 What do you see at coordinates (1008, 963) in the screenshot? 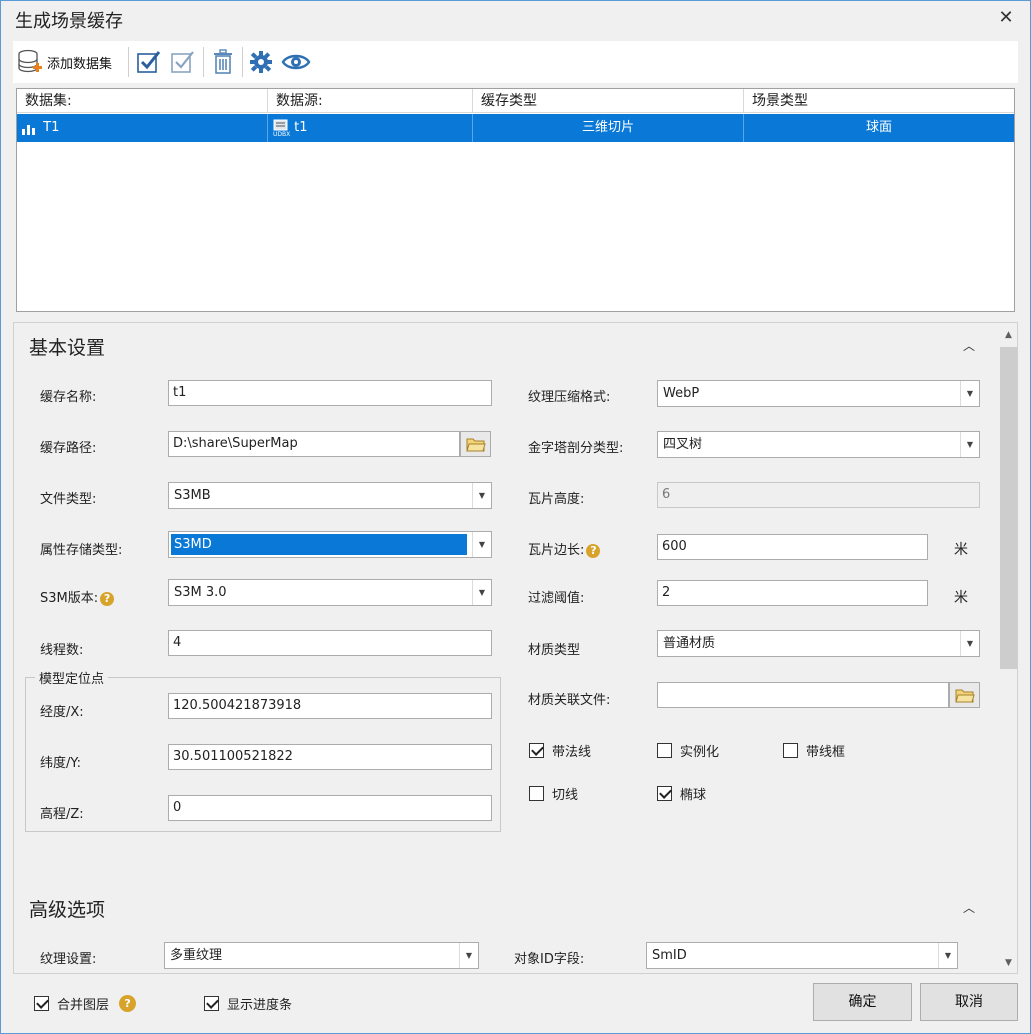
I see `scroll-down-icon: ▼` at bounding box center [1008, 963].